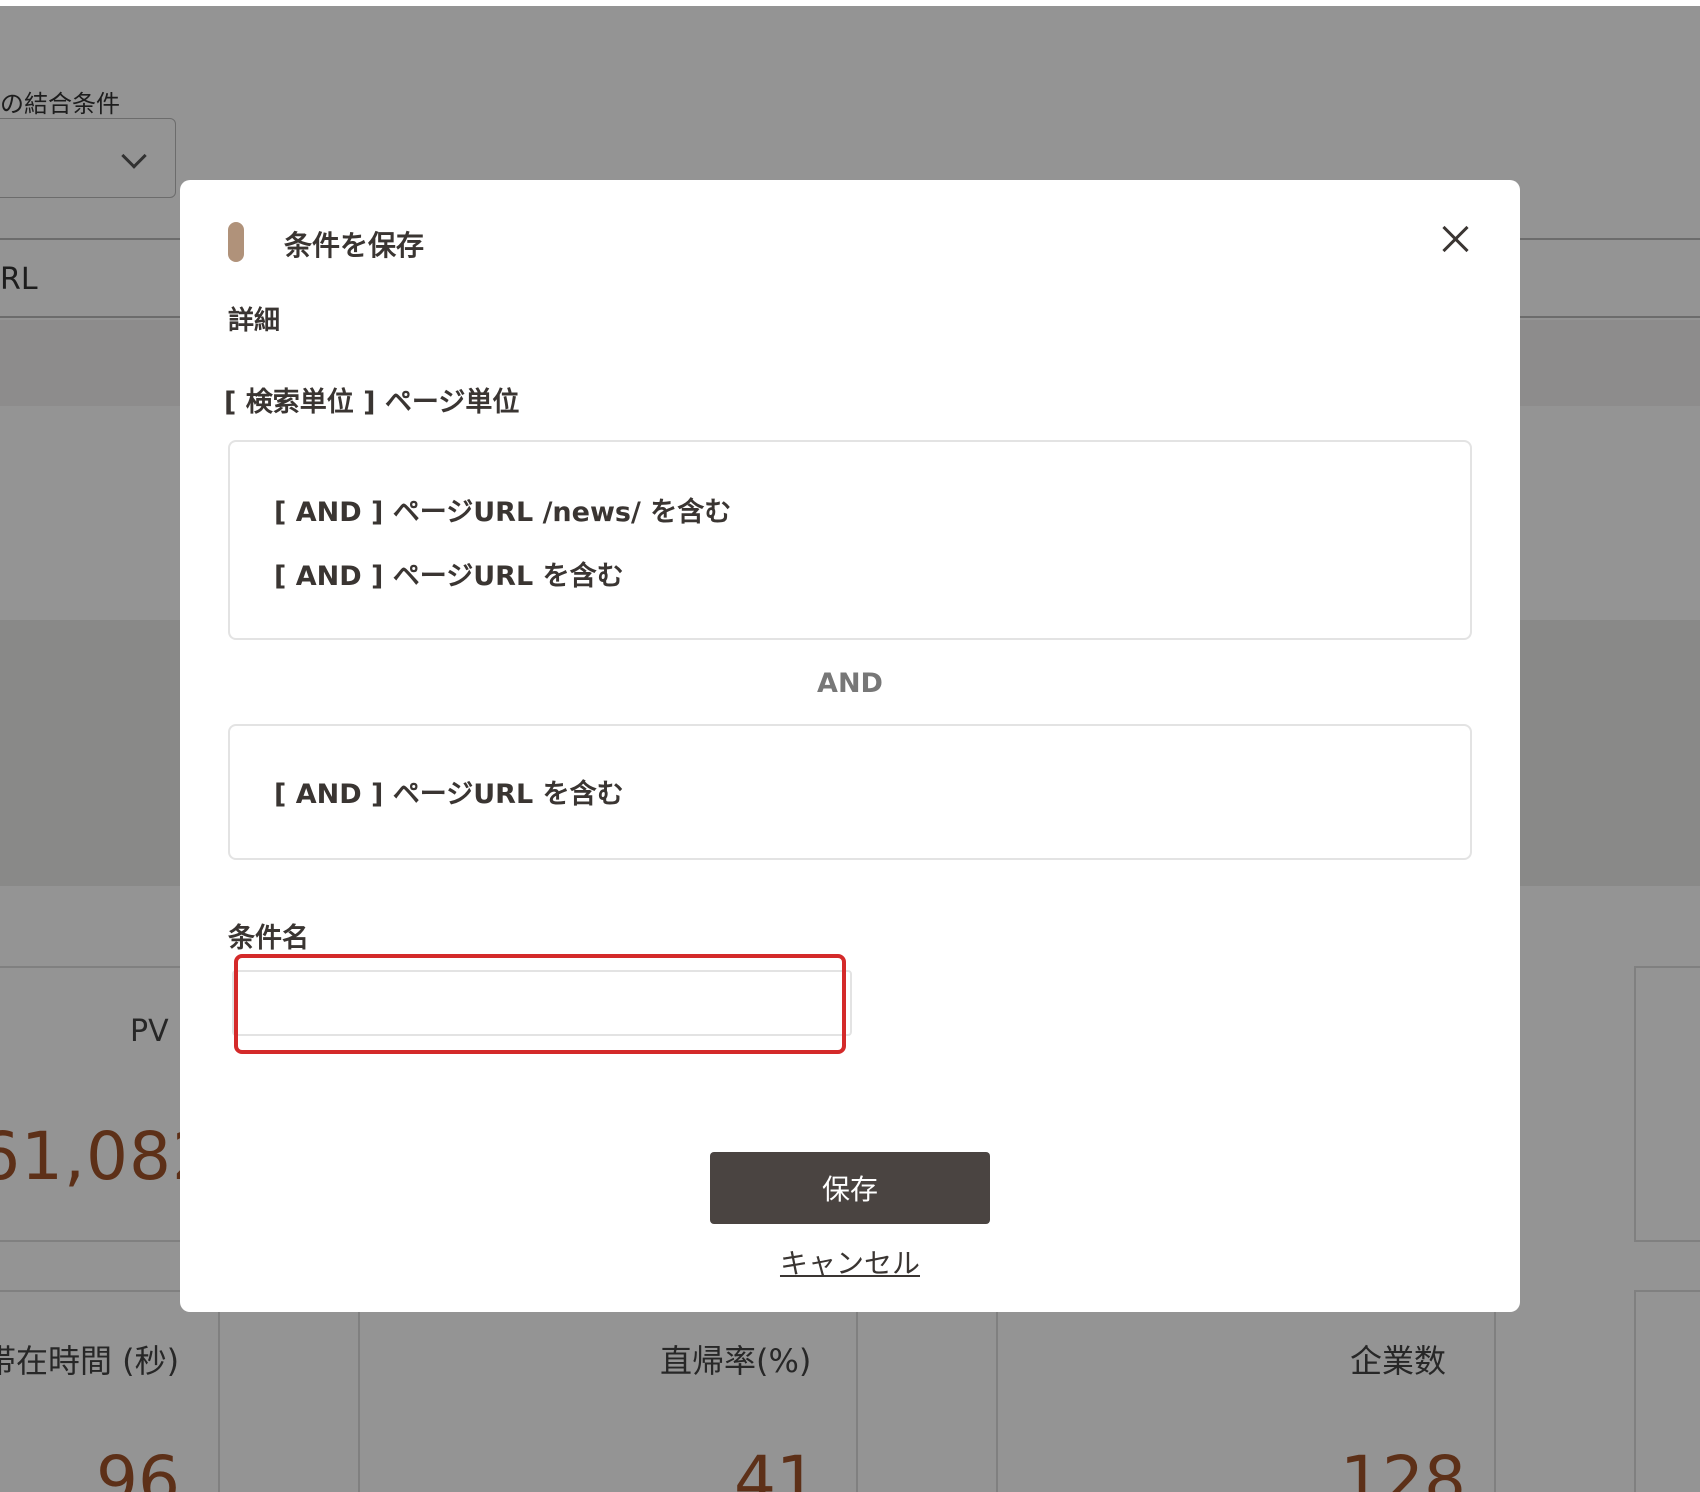 The width and height of the screenshot is (1700, 1492). Describe the element at coordinates (850, 683) in the screenshot. I see `group-joiner: AND` at that location.